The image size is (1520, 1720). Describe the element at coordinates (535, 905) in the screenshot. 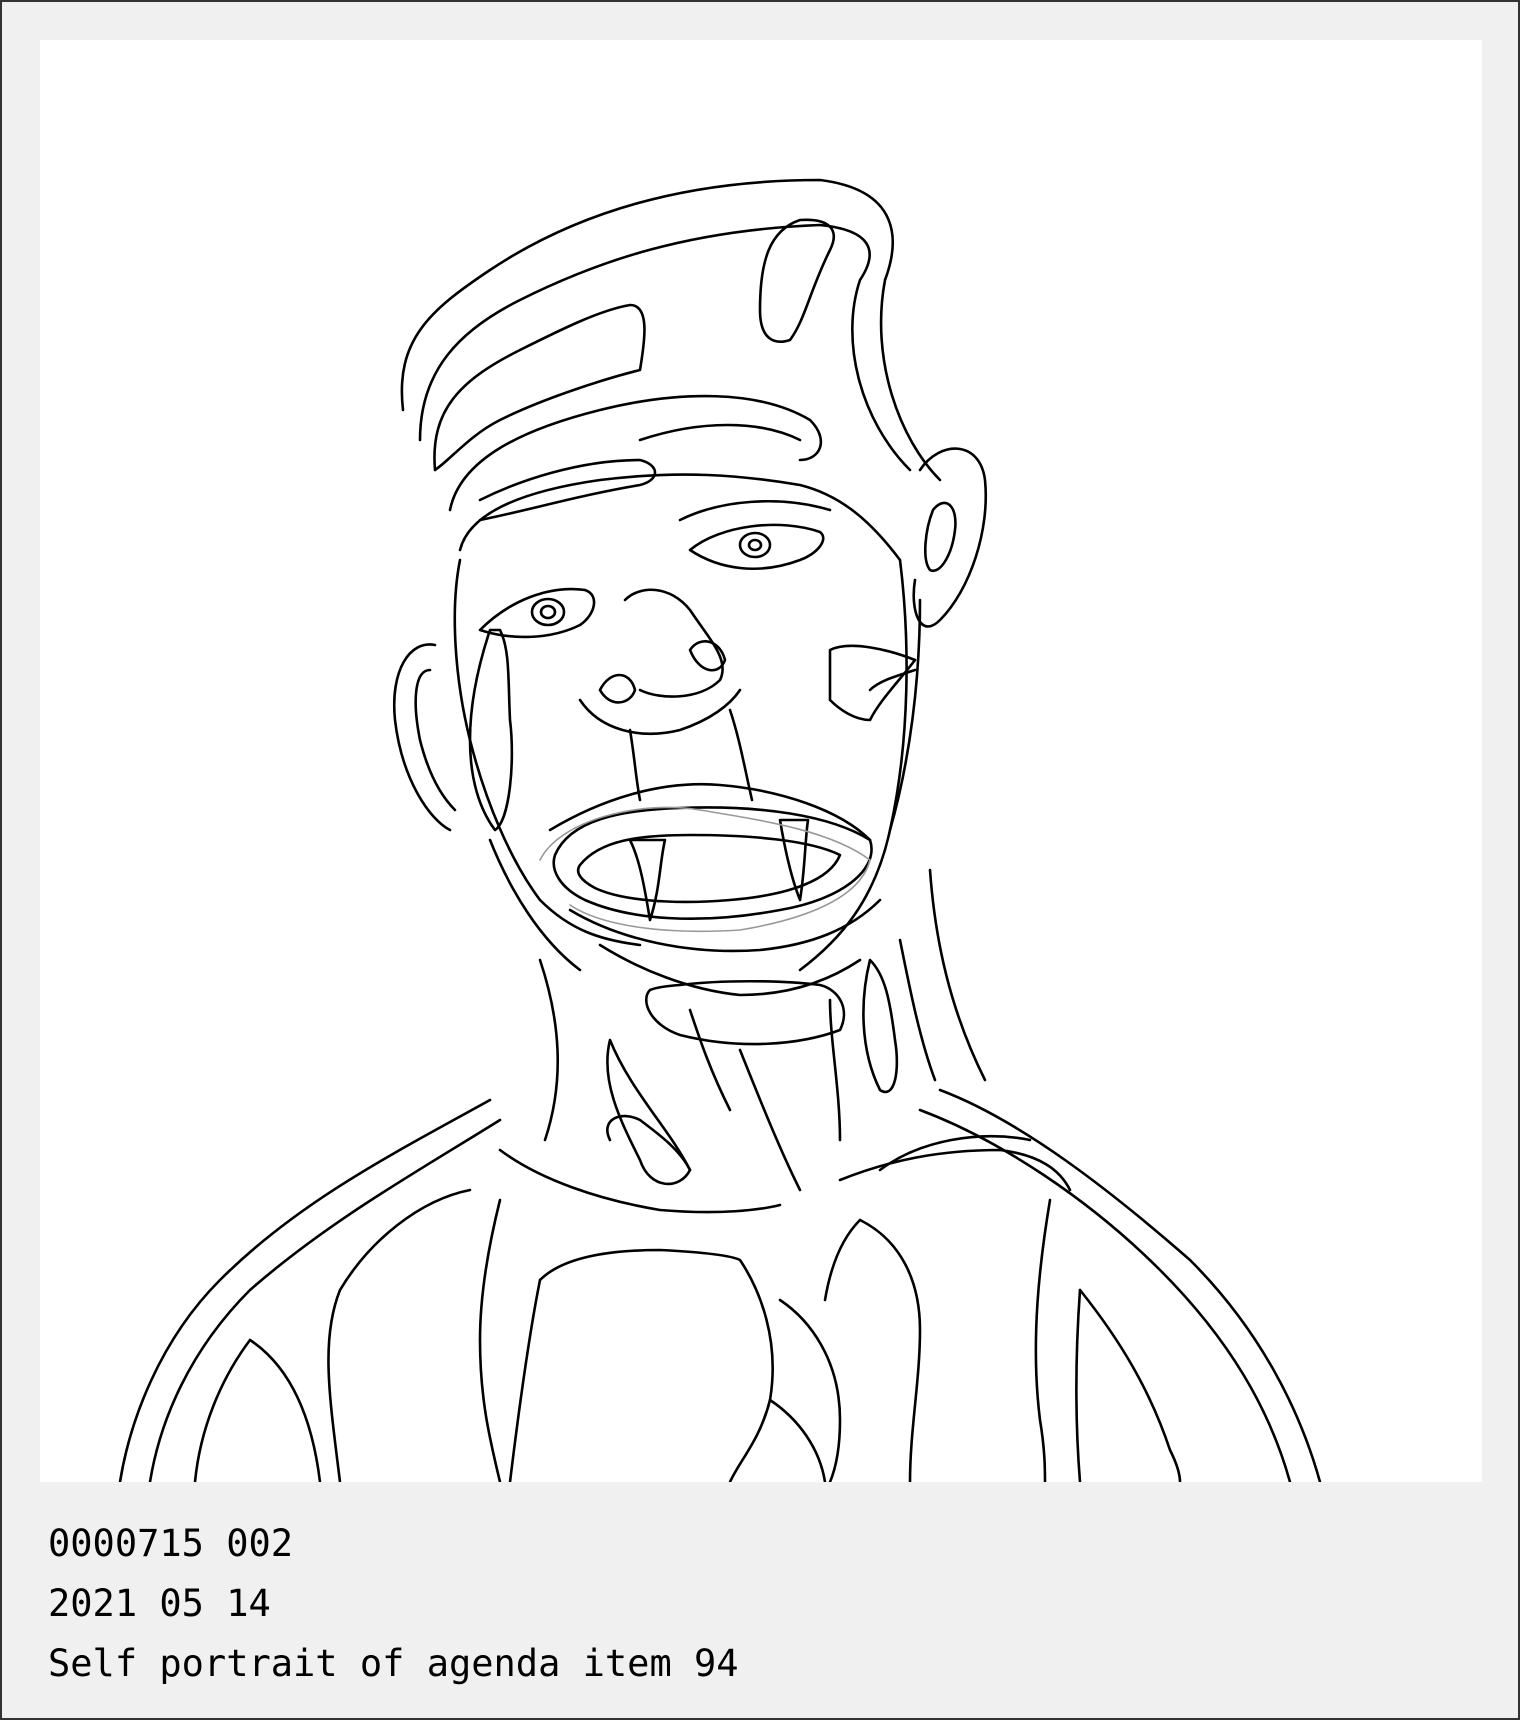

I see `jaw-left` at that location.